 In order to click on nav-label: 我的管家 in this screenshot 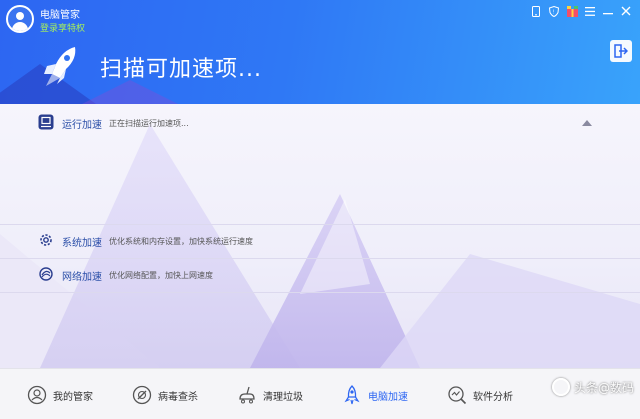, I will do `click(73, 397)`.